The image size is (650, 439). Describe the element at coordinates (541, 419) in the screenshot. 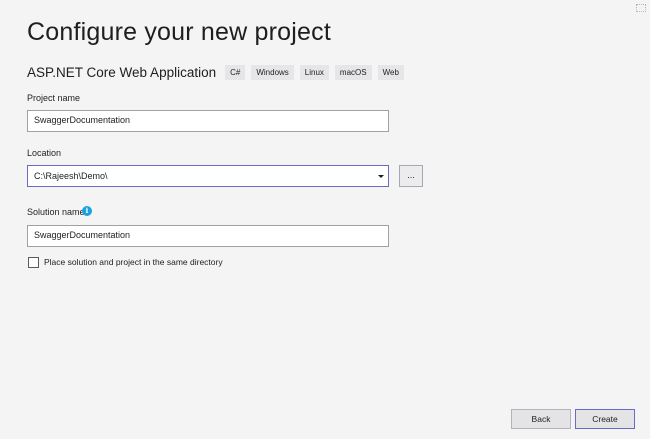

I see `back-button: Back` at that location.